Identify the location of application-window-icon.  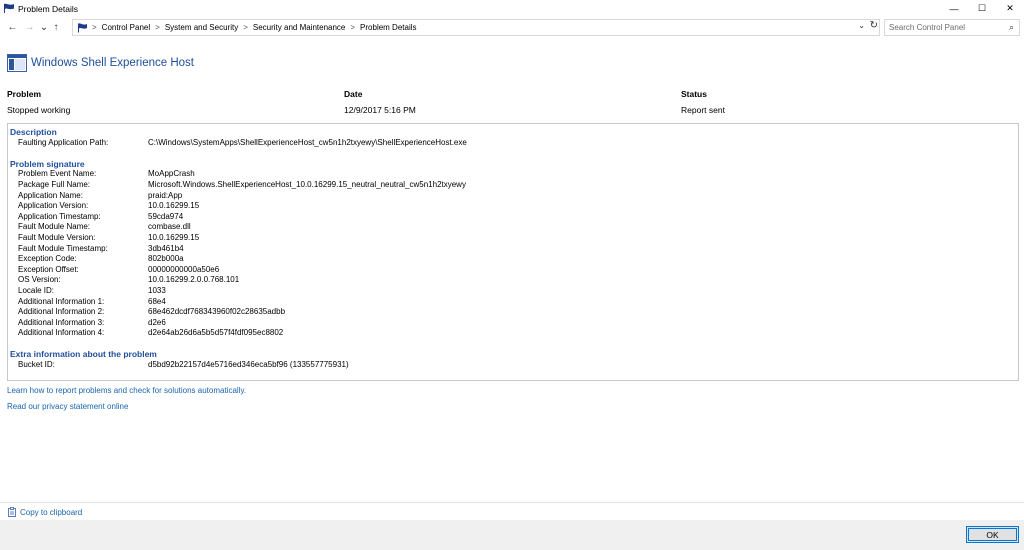
(17, 63).